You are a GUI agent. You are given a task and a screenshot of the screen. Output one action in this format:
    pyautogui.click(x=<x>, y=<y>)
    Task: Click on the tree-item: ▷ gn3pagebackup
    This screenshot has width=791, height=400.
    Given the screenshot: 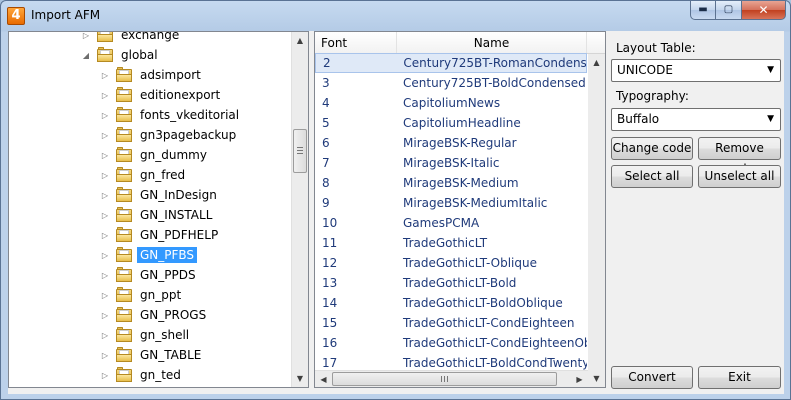 What is the action you would take?
    pyautogui.click(x=169, y=135)
    